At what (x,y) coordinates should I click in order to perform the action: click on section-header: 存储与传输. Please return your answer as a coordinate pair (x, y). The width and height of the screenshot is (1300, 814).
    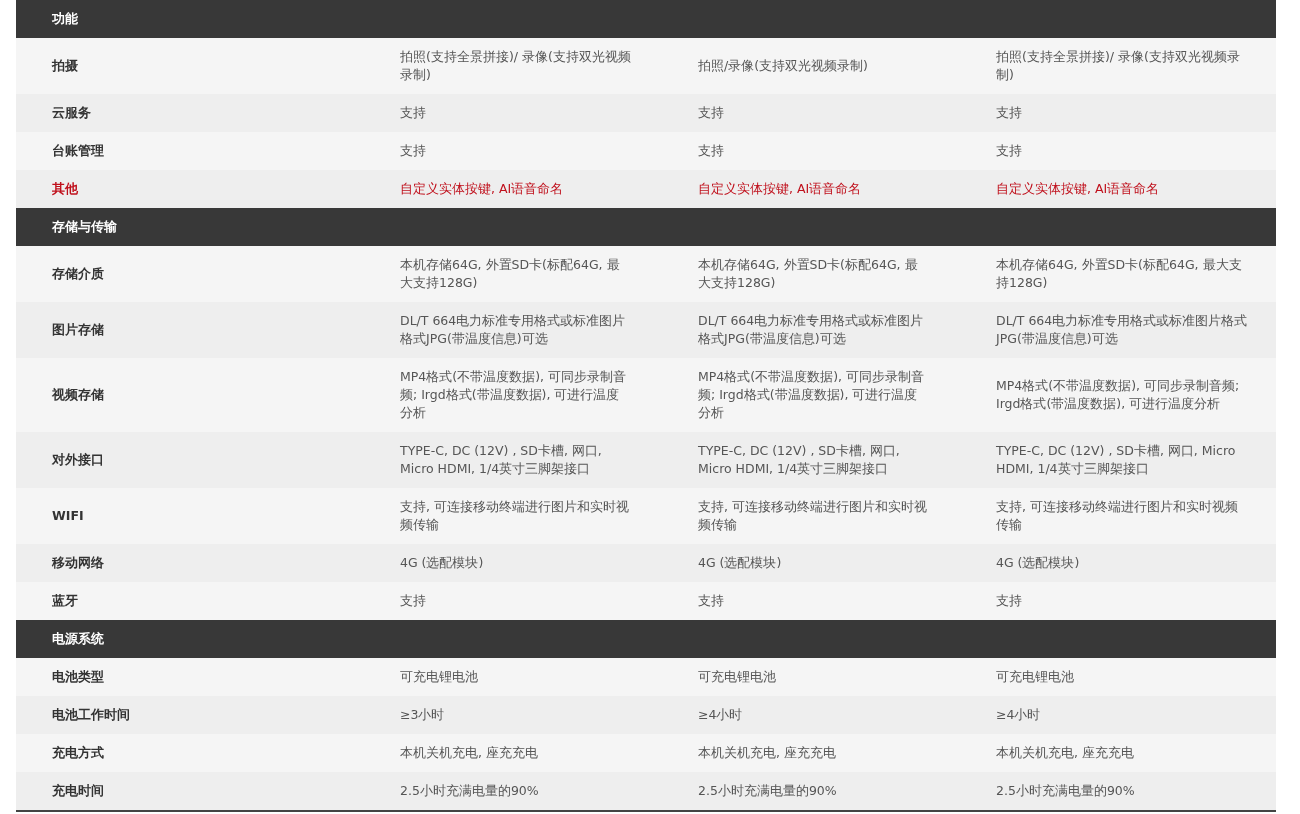
    Looking at the image, I should click on (646, 227).